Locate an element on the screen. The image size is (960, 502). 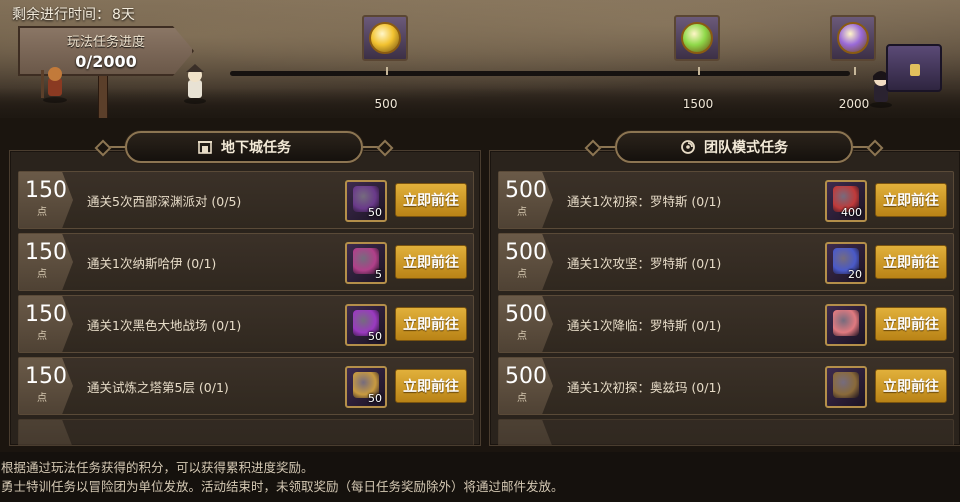
remaining-time: 剩余进行时间： 8天 is located at coordinates (72, 14).